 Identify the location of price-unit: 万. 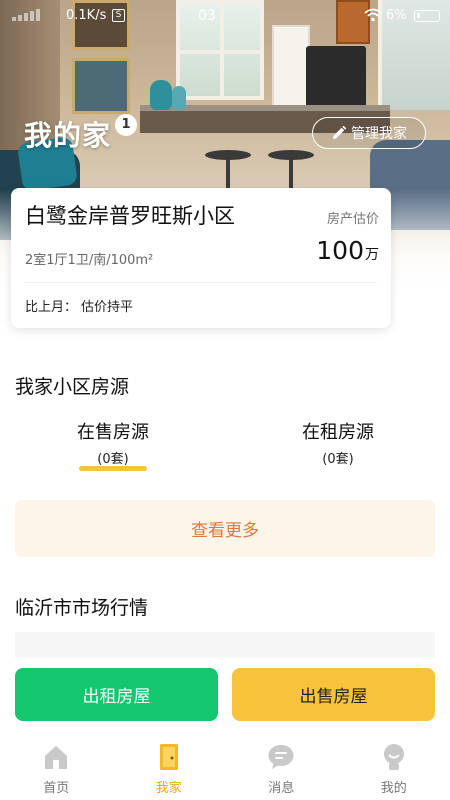
(372, 255).